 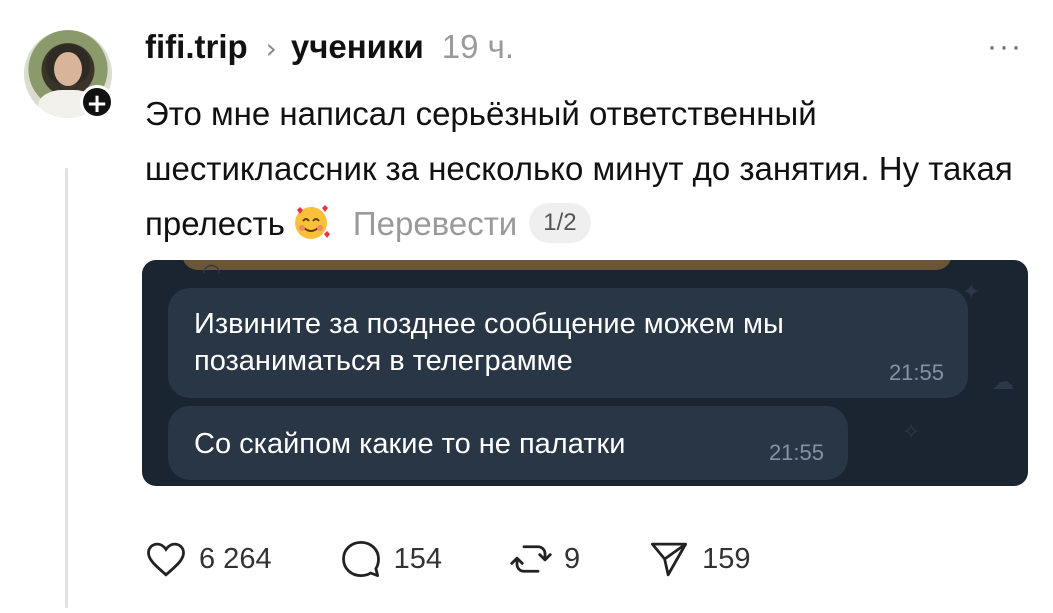 What do you see at coordinates (567, 265) in the screenshot?
I see `media-top-strip` at bounding box center [567, 265].